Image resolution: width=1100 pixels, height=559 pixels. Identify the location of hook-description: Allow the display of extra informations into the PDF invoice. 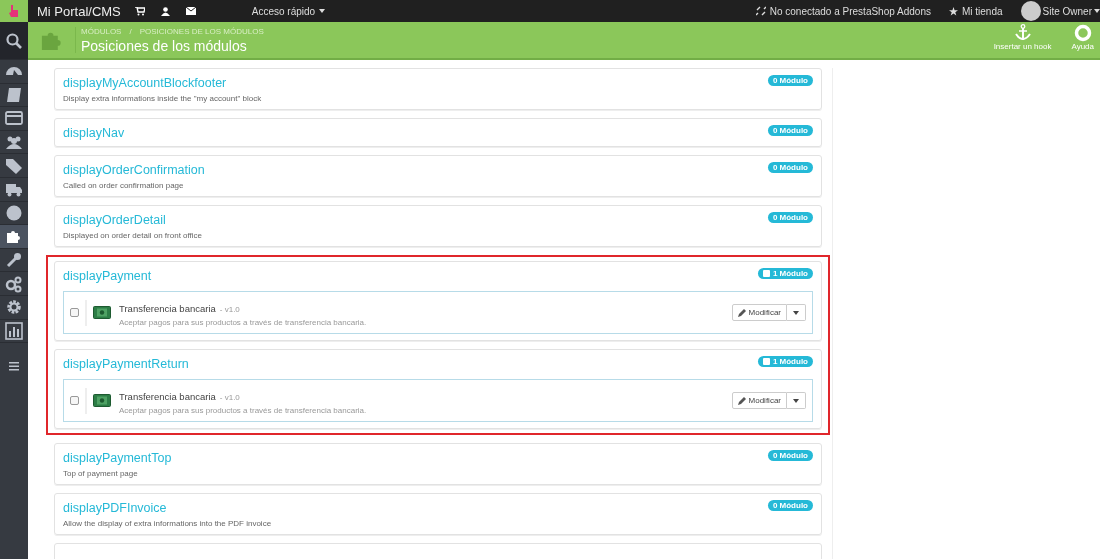
(168, 523).